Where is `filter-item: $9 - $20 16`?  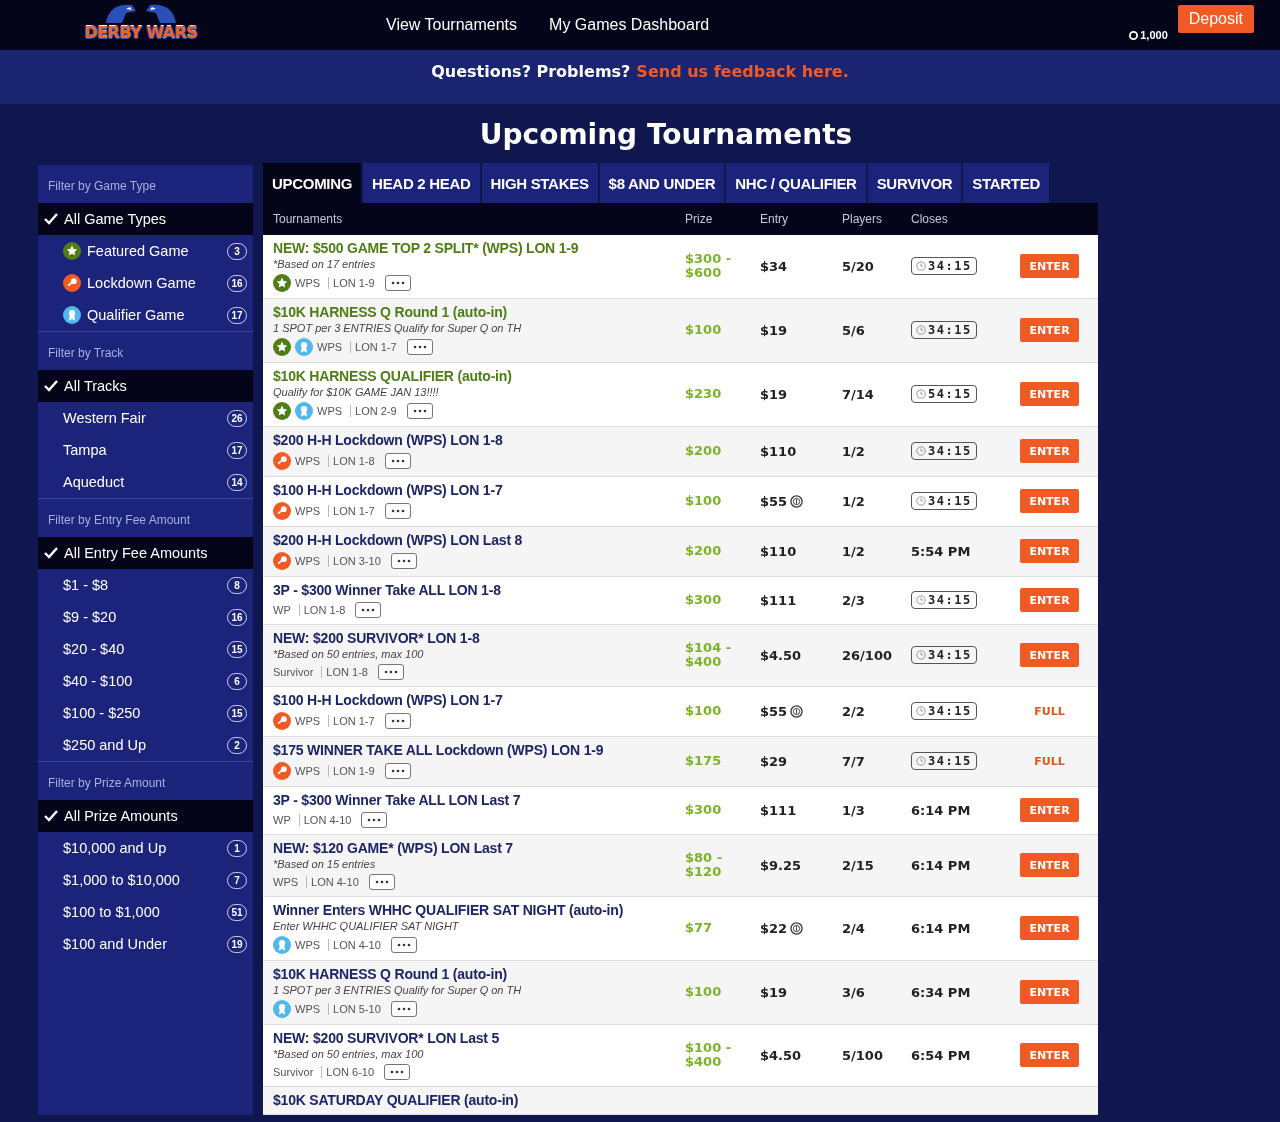
filter-item: $9 - $20 16 is located at coordinates (145, 617).